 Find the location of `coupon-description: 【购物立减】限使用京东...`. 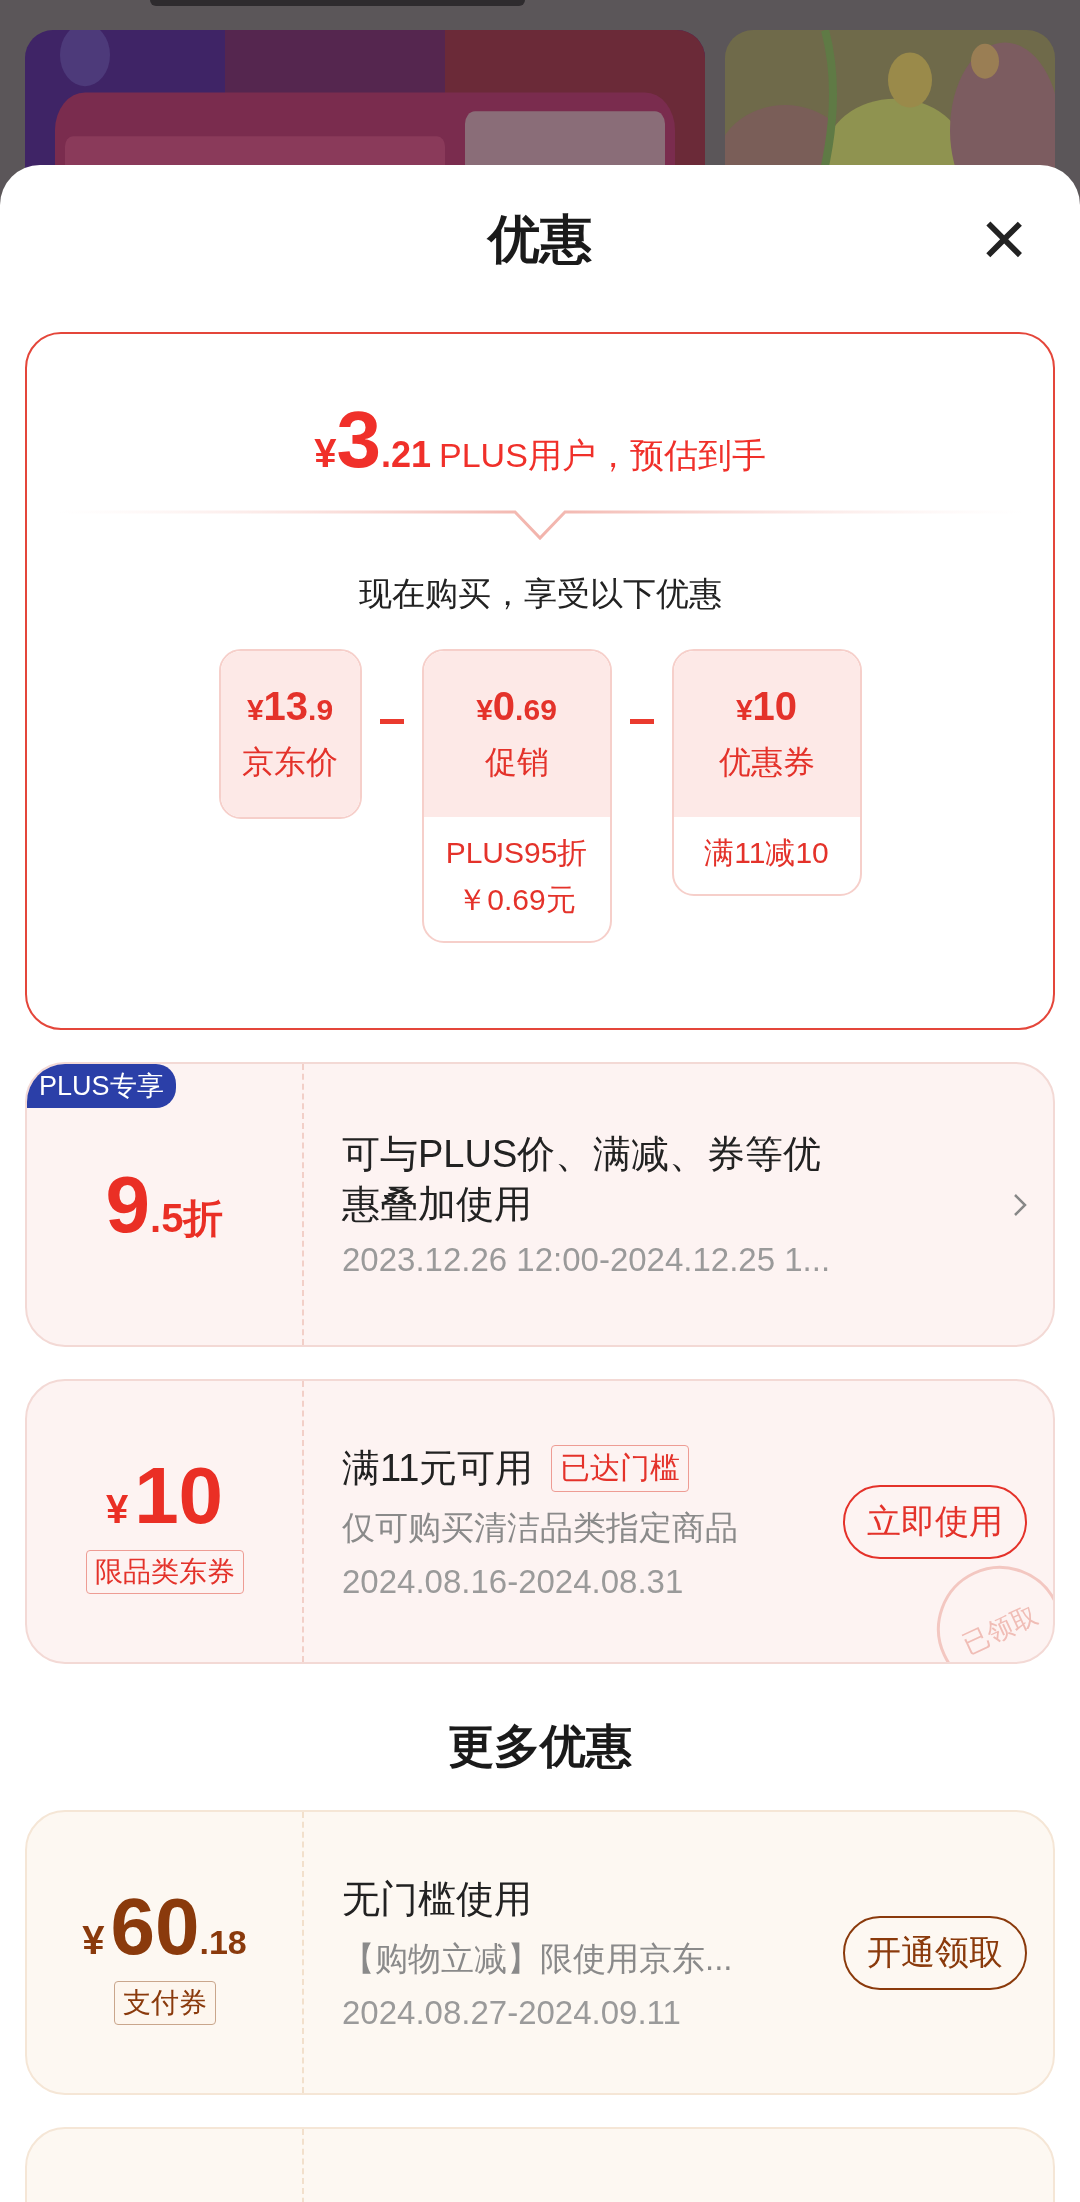

coupon-description: 【购物立减】限使用京东... is located at coordinates (538, 1958).